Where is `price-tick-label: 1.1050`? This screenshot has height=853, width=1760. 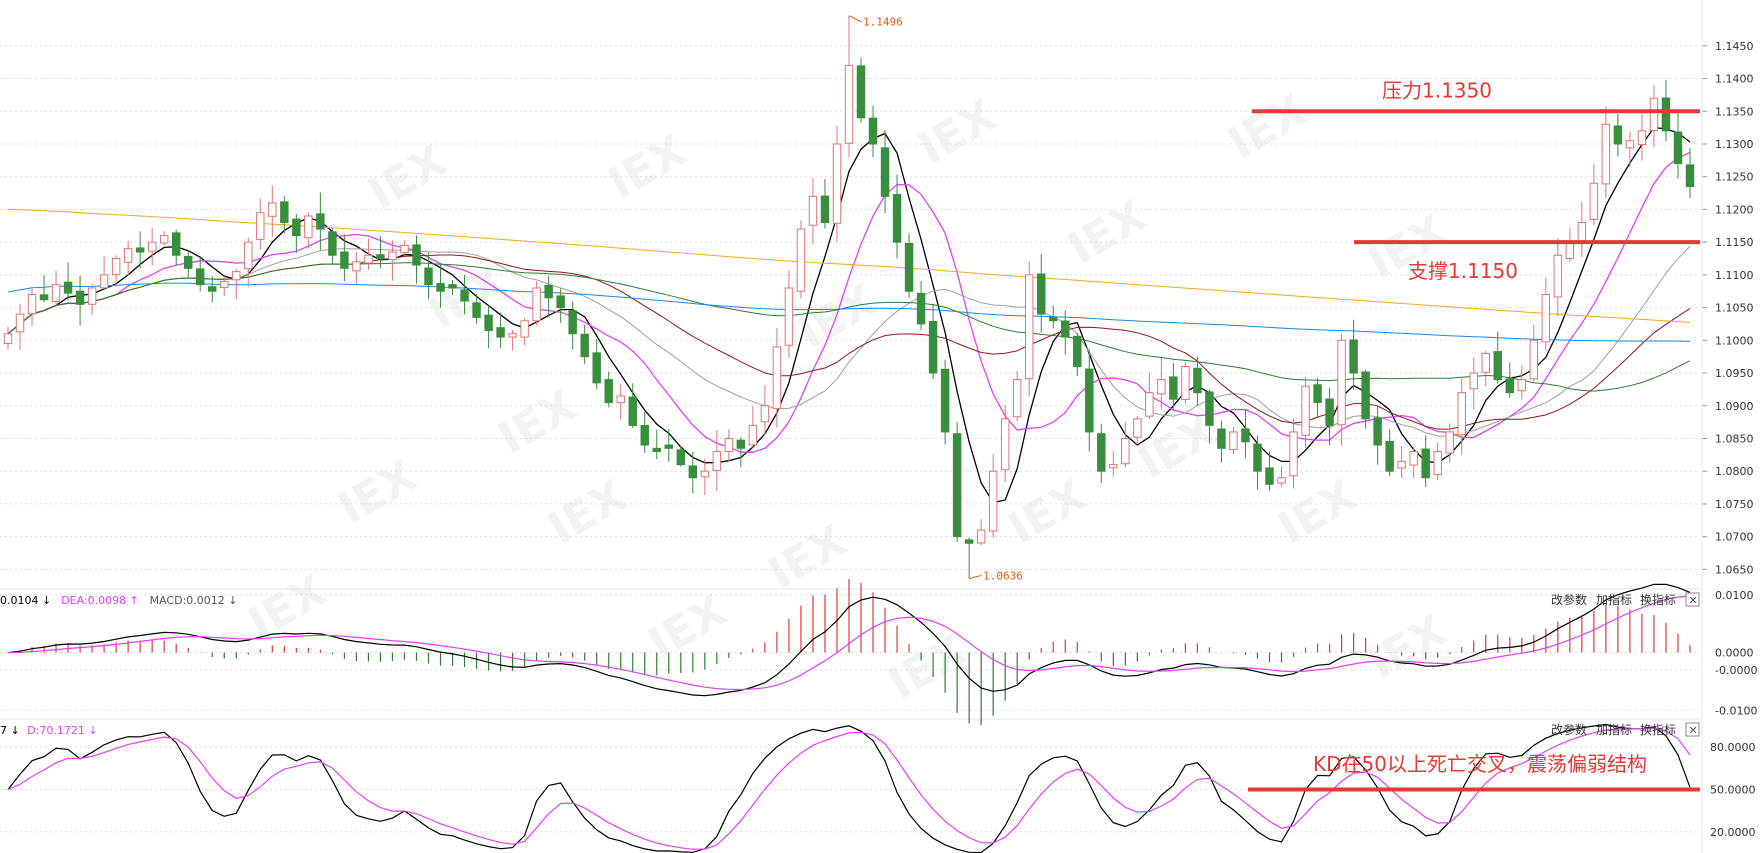
price-tick-label: 1.1050 is located at coordinates (1734, 308).